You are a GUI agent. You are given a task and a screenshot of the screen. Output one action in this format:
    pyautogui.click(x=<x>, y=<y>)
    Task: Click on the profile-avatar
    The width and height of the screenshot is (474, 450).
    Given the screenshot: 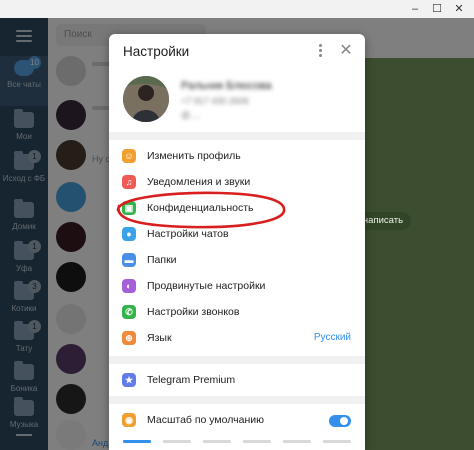 What is the action you would take?
    pyautogui.click(x=146, y=99)
    